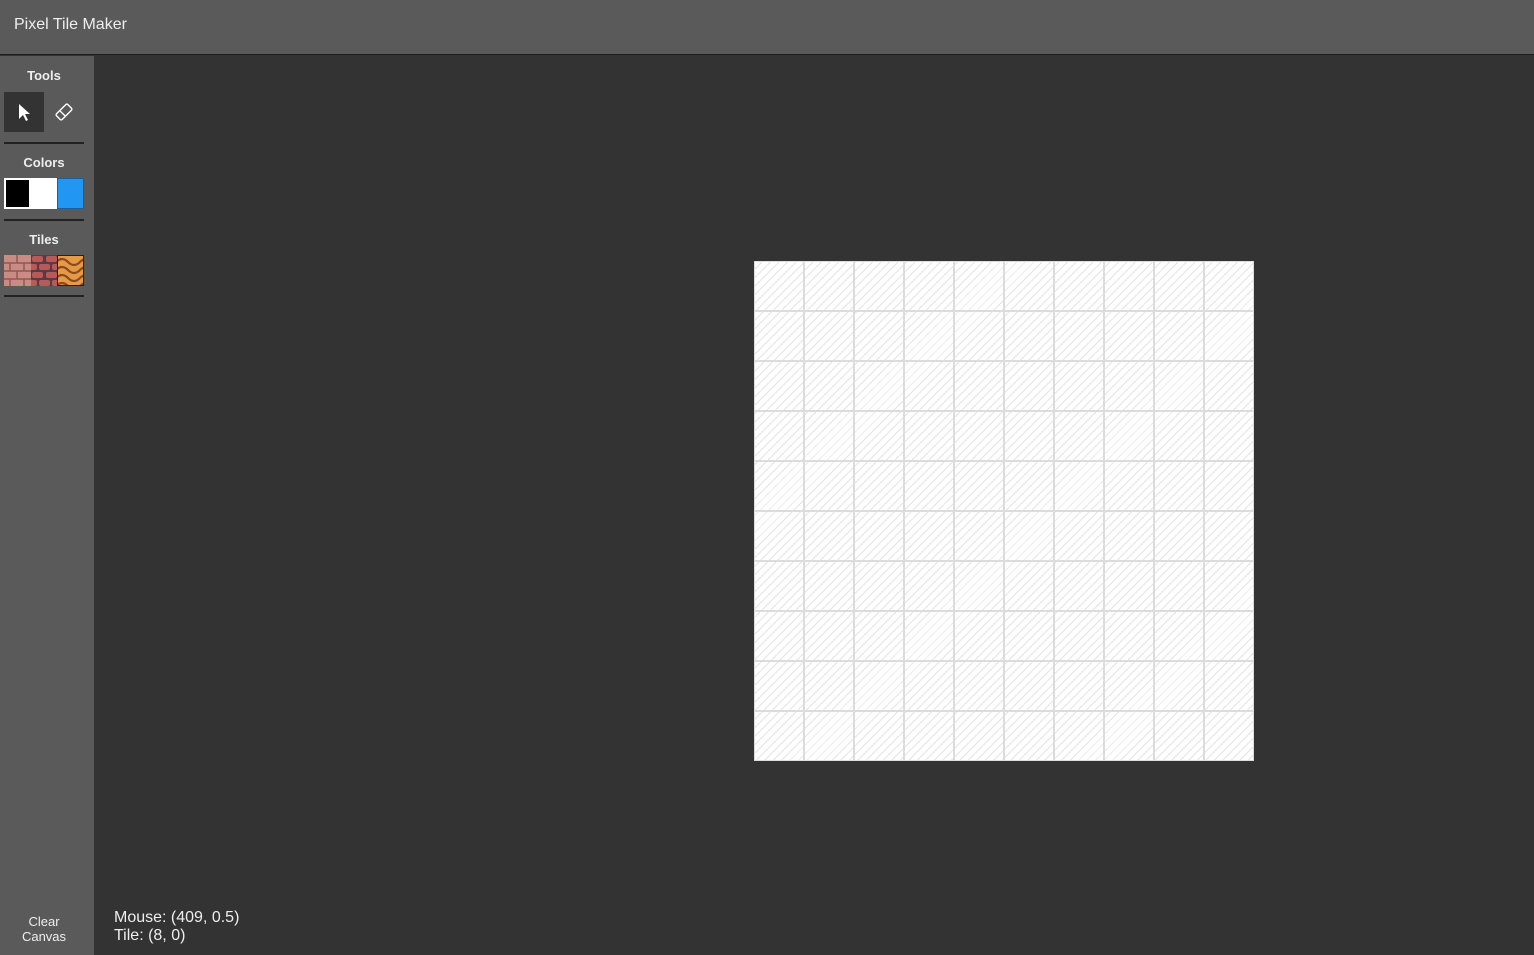  What do you see at coordinates (70, 193) in the screenshot?
I see `color-swatch-blue` at bounding box center [70, 193].